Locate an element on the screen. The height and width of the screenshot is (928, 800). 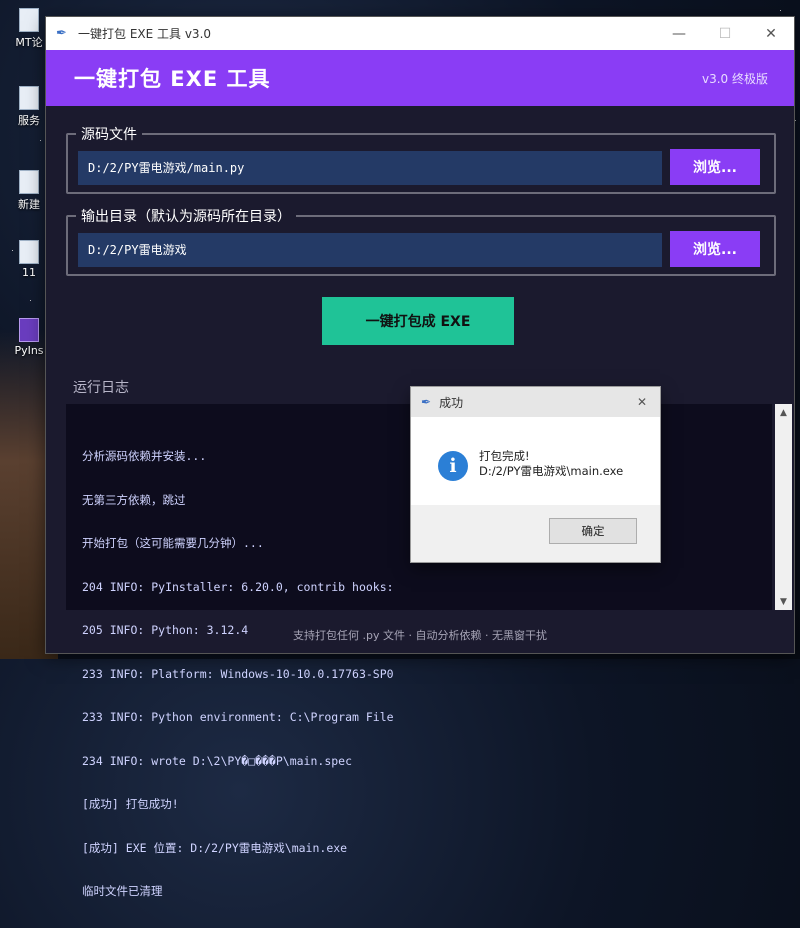
log-label: 运行日志 is located at coordinates (101, 388).